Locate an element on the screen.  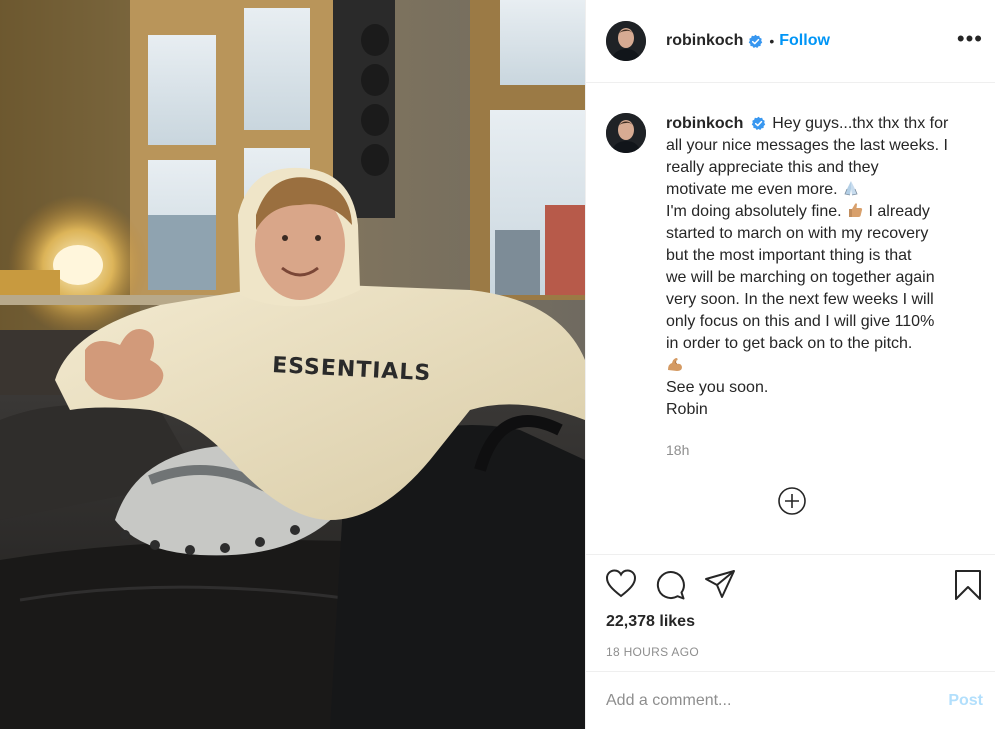
action-row is located at coordinates (796, 586).